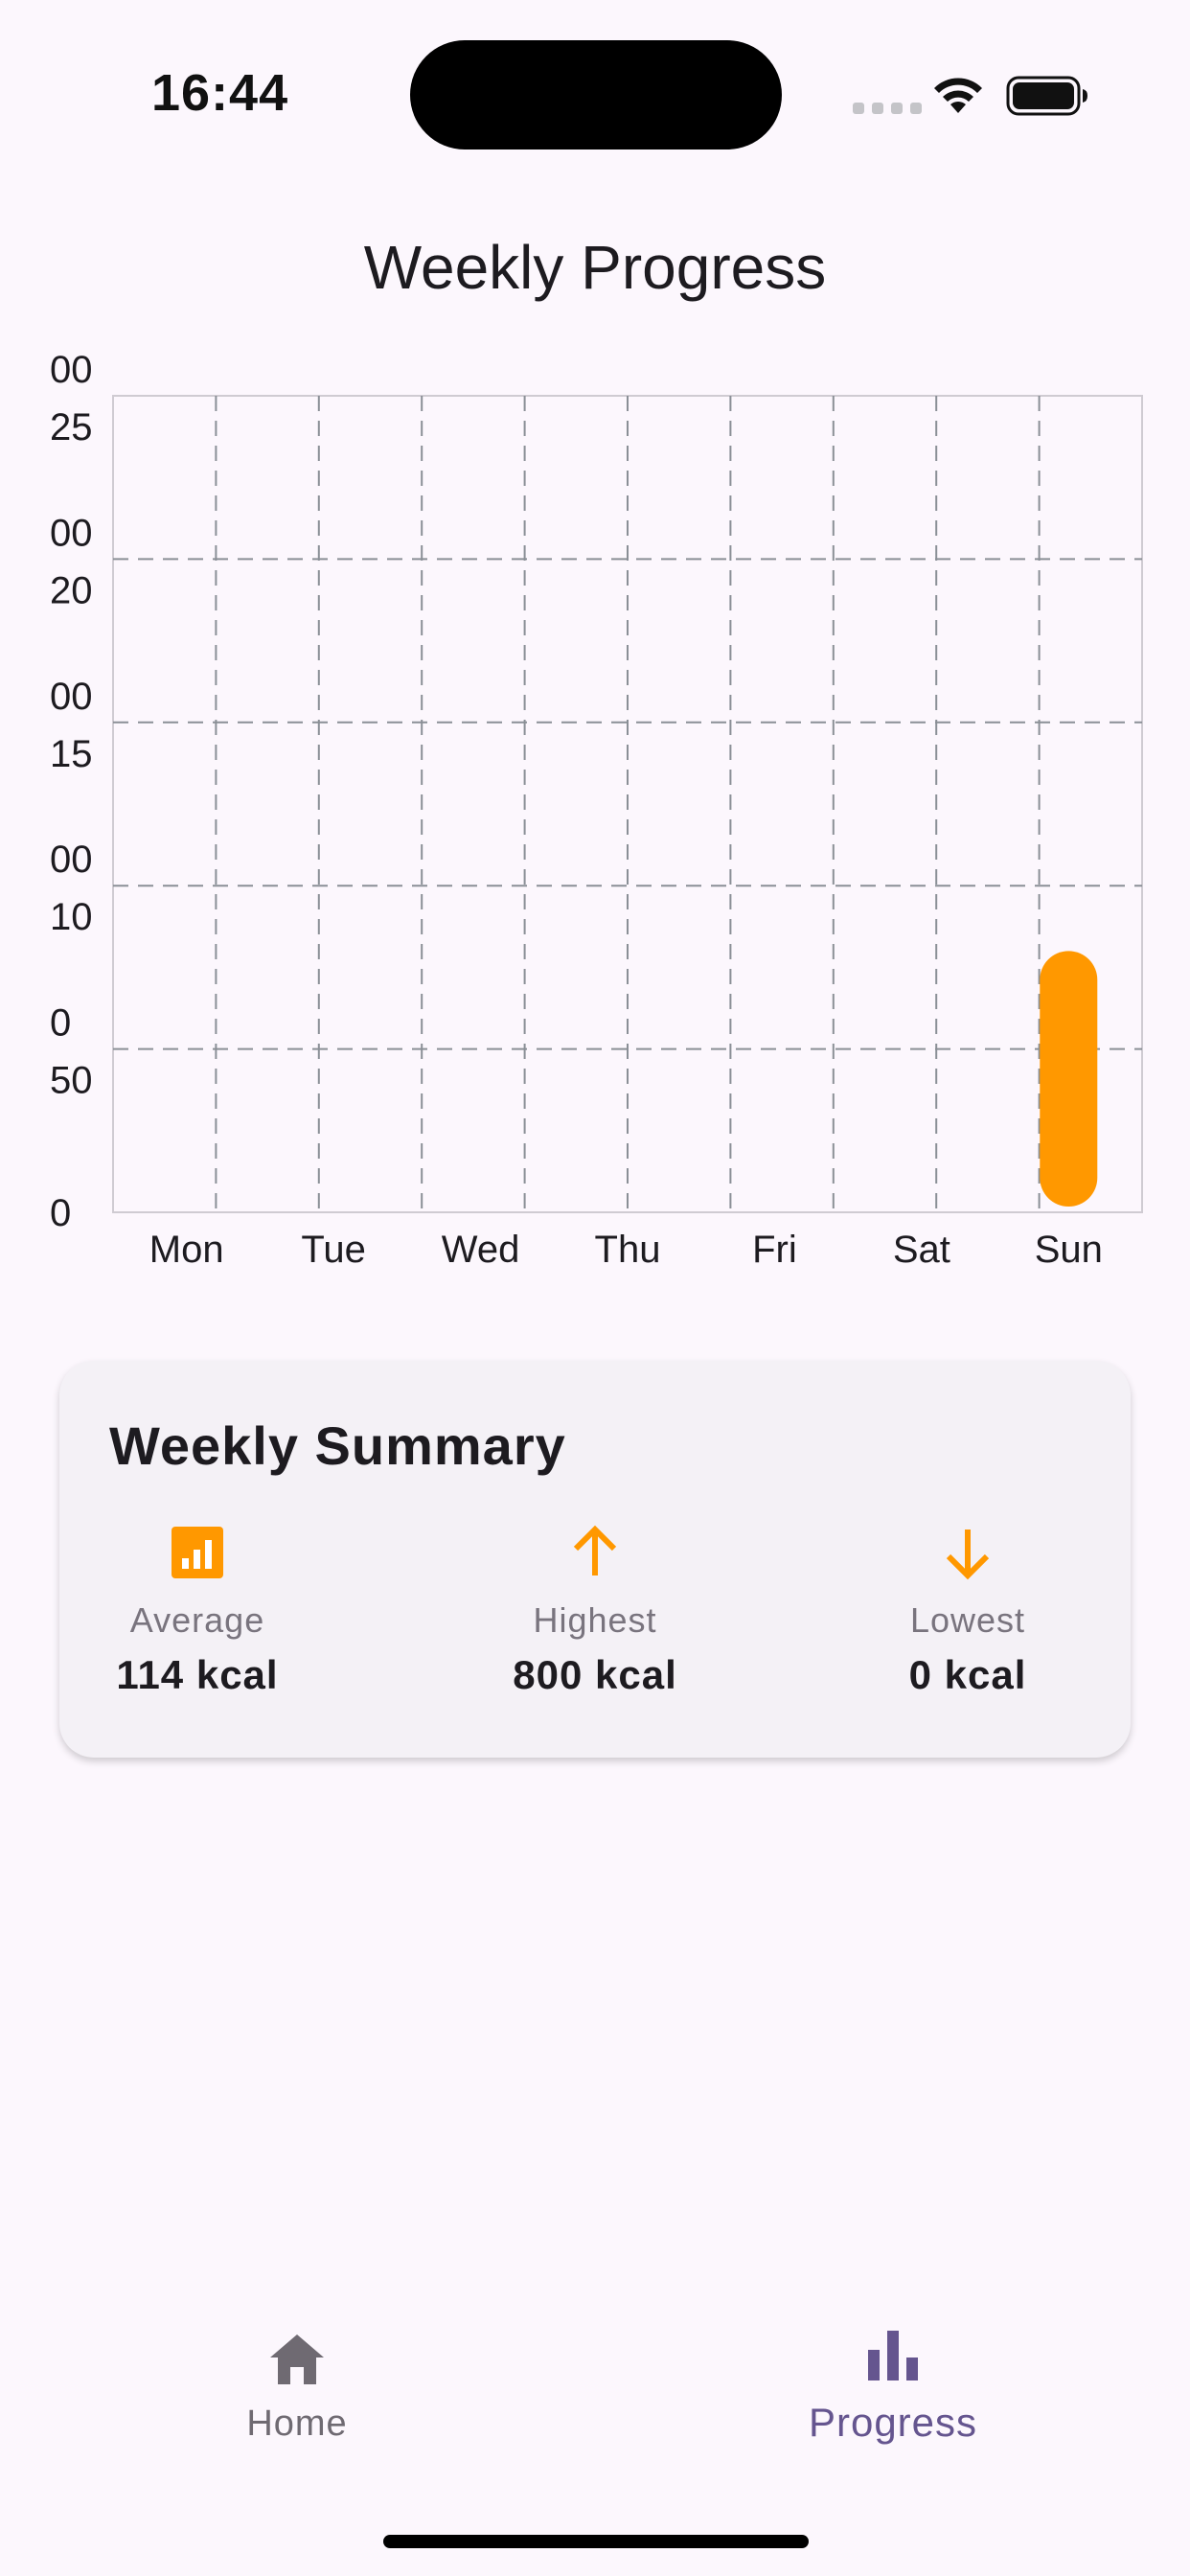 This screenshot has height=2576, width=1190. Describe the element at coordinates (220, 93) in the screenshot. I see `status-time: 16:44` at that location.